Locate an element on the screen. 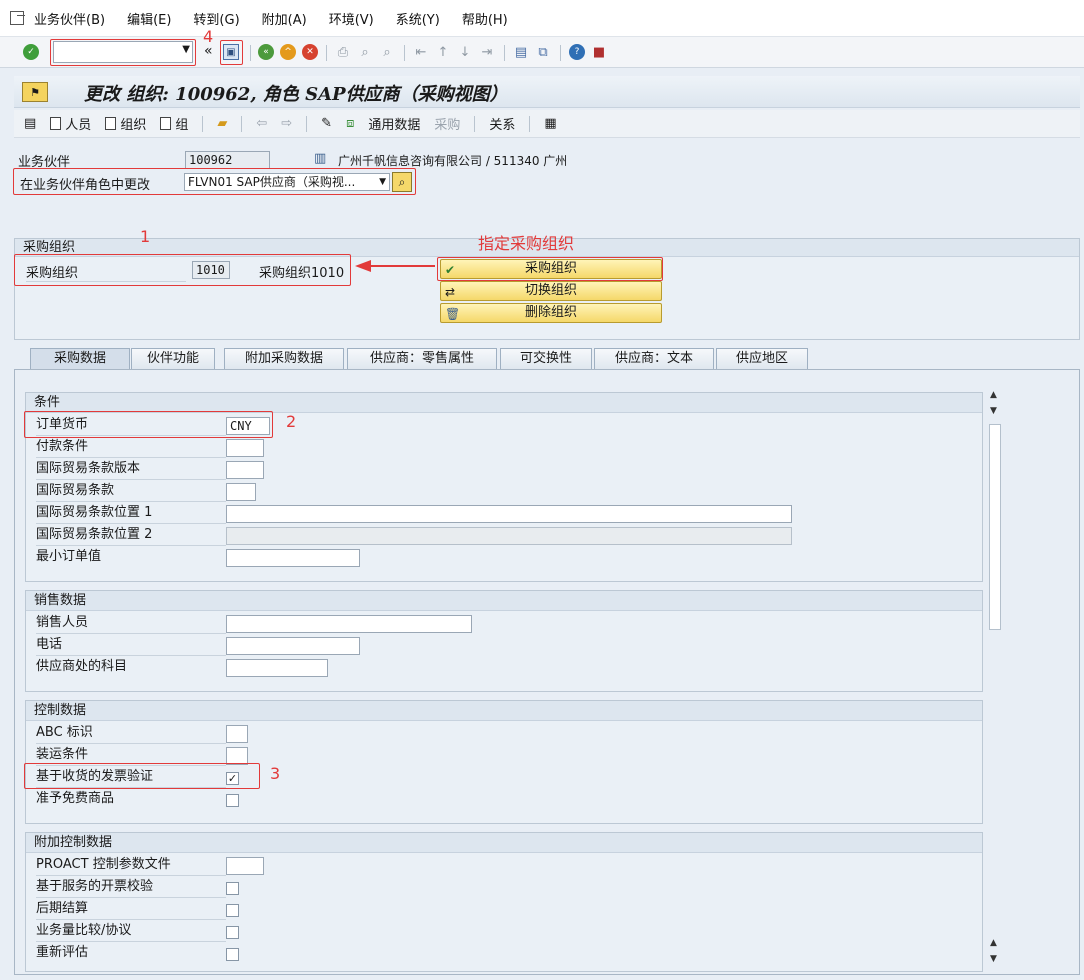 This screenshot has width=1084, height=980. bp-role-icon: ⚑ is located at coordinates (35, 92).